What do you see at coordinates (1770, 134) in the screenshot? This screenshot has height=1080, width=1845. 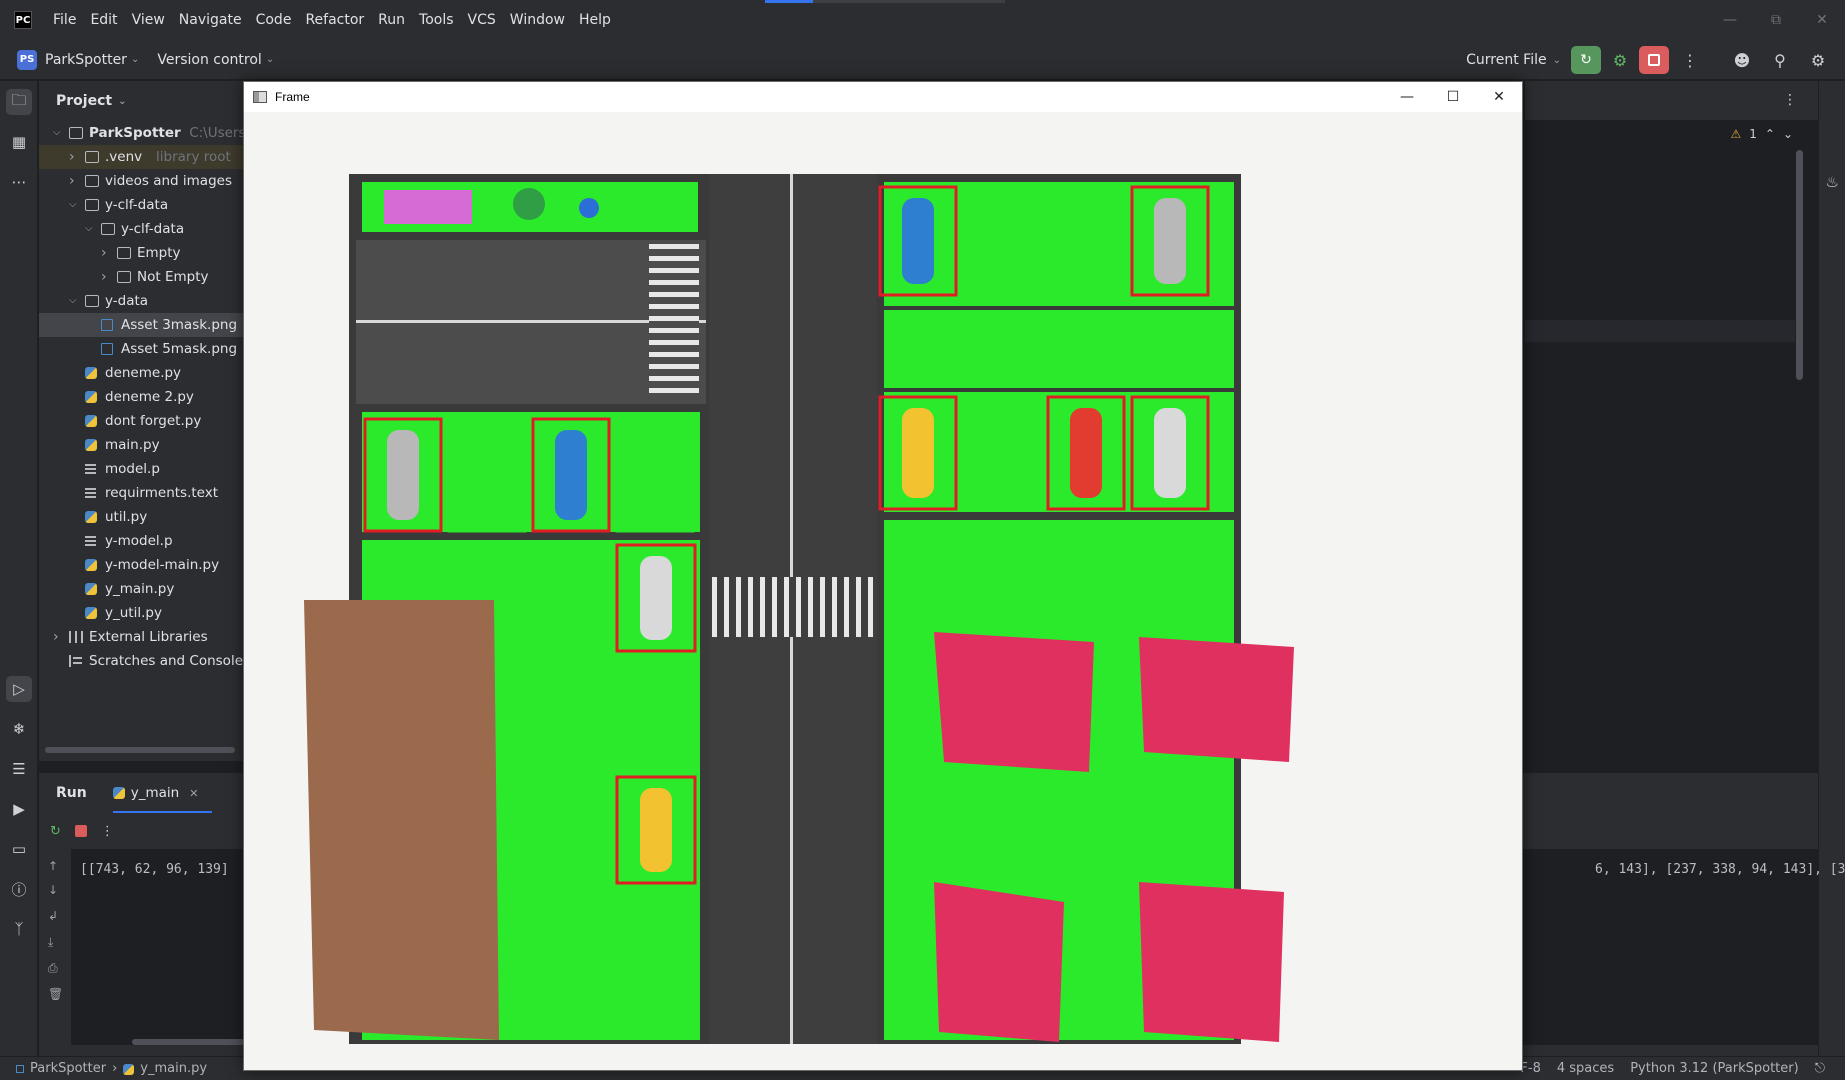 I see `chevron-up-icon: ⌃` at bounding box center [1770, 134].